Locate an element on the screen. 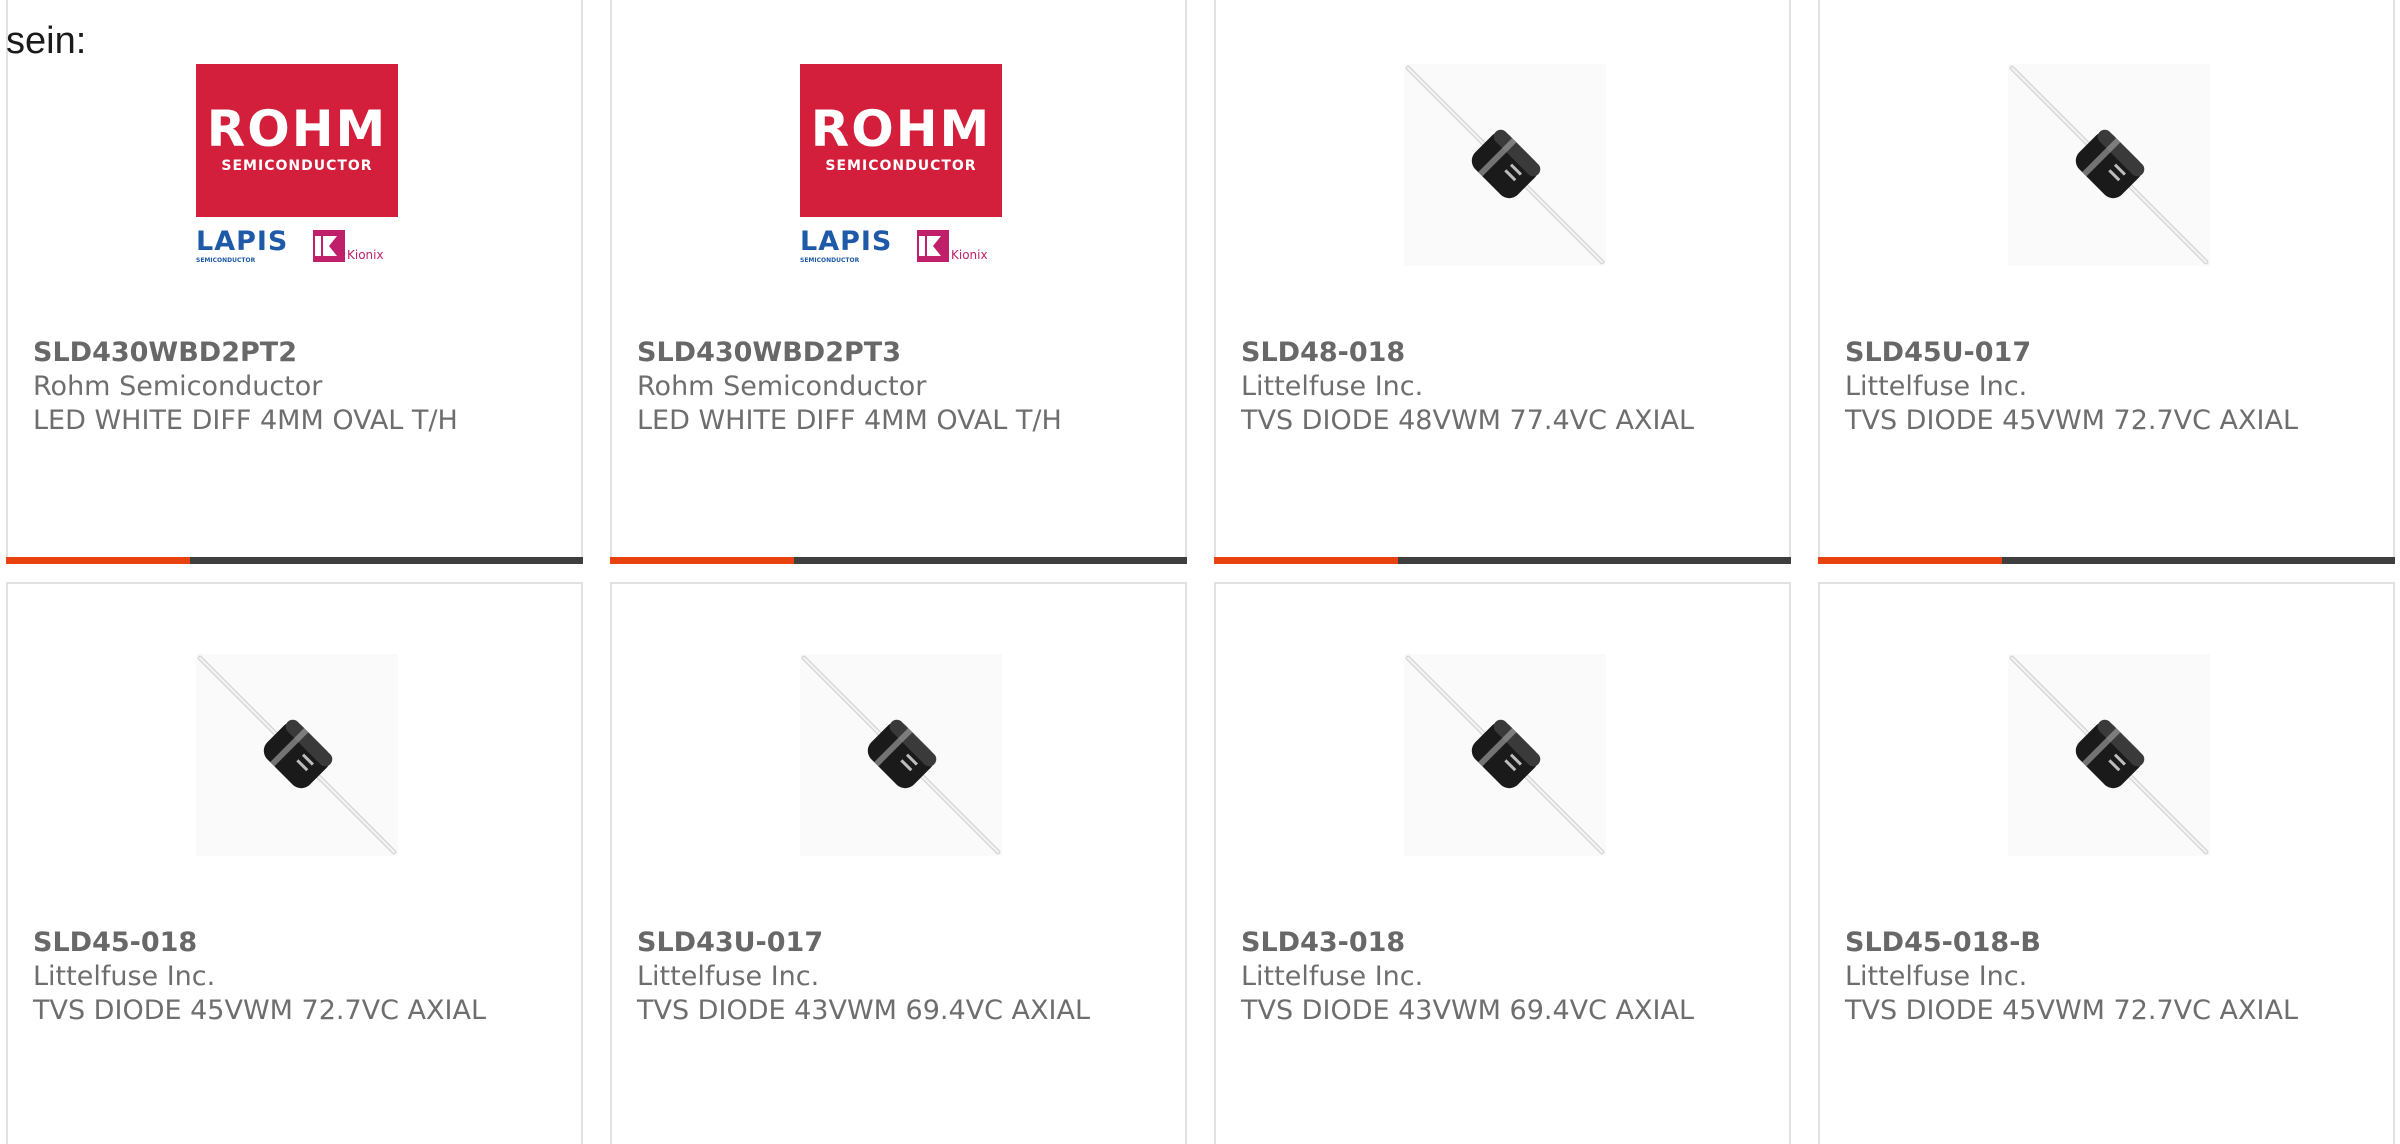 The image size is (2400, 1144). part-number-link: SLD45-018 is located at coordinates (302, 943).